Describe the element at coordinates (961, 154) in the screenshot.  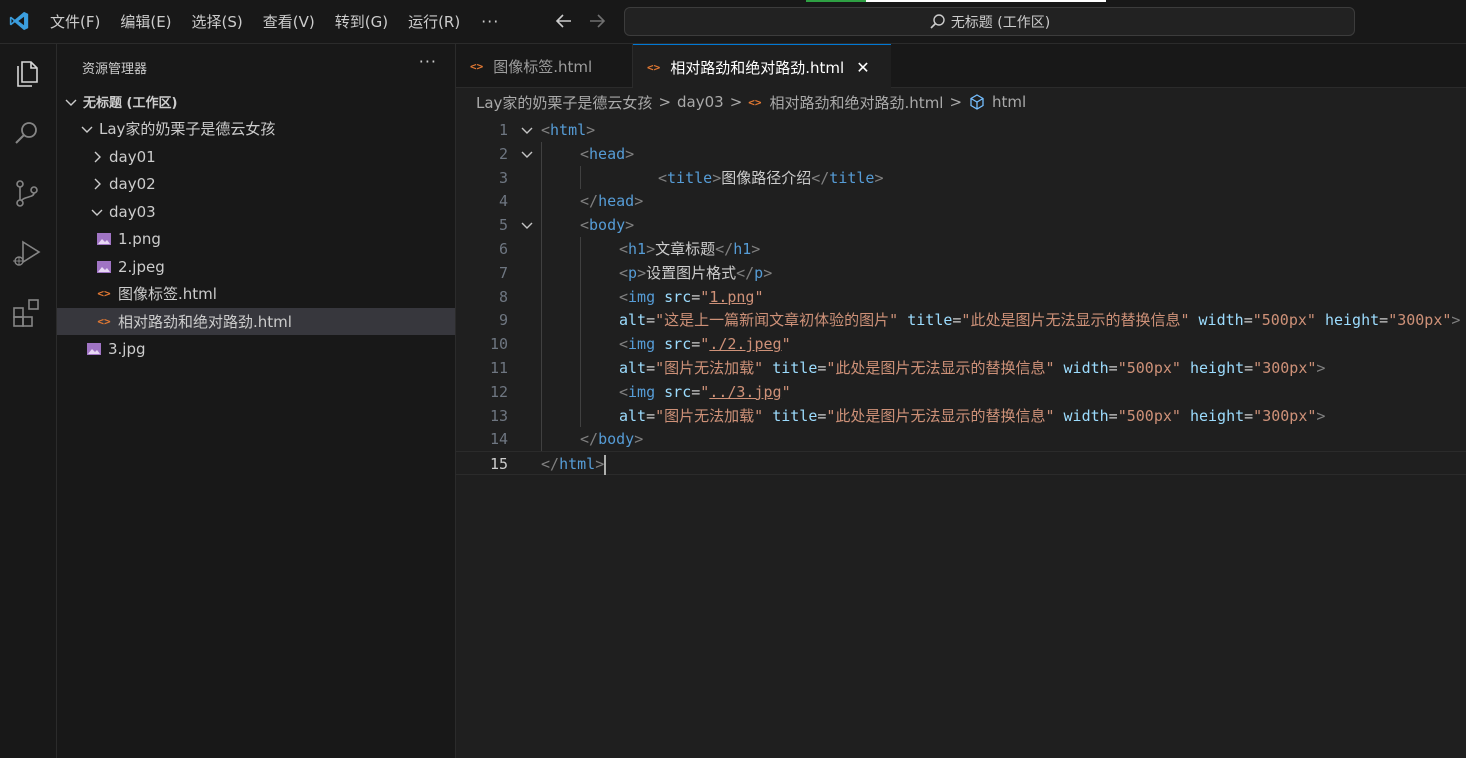
I see `code-line: 2 <head>` at that location.